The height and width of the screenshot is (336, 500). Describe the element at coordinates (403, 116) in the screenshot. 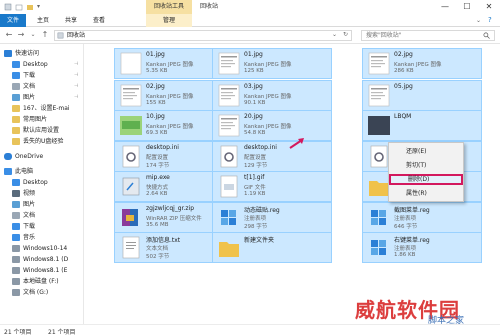

I see `file-name: LBQM` at that location.